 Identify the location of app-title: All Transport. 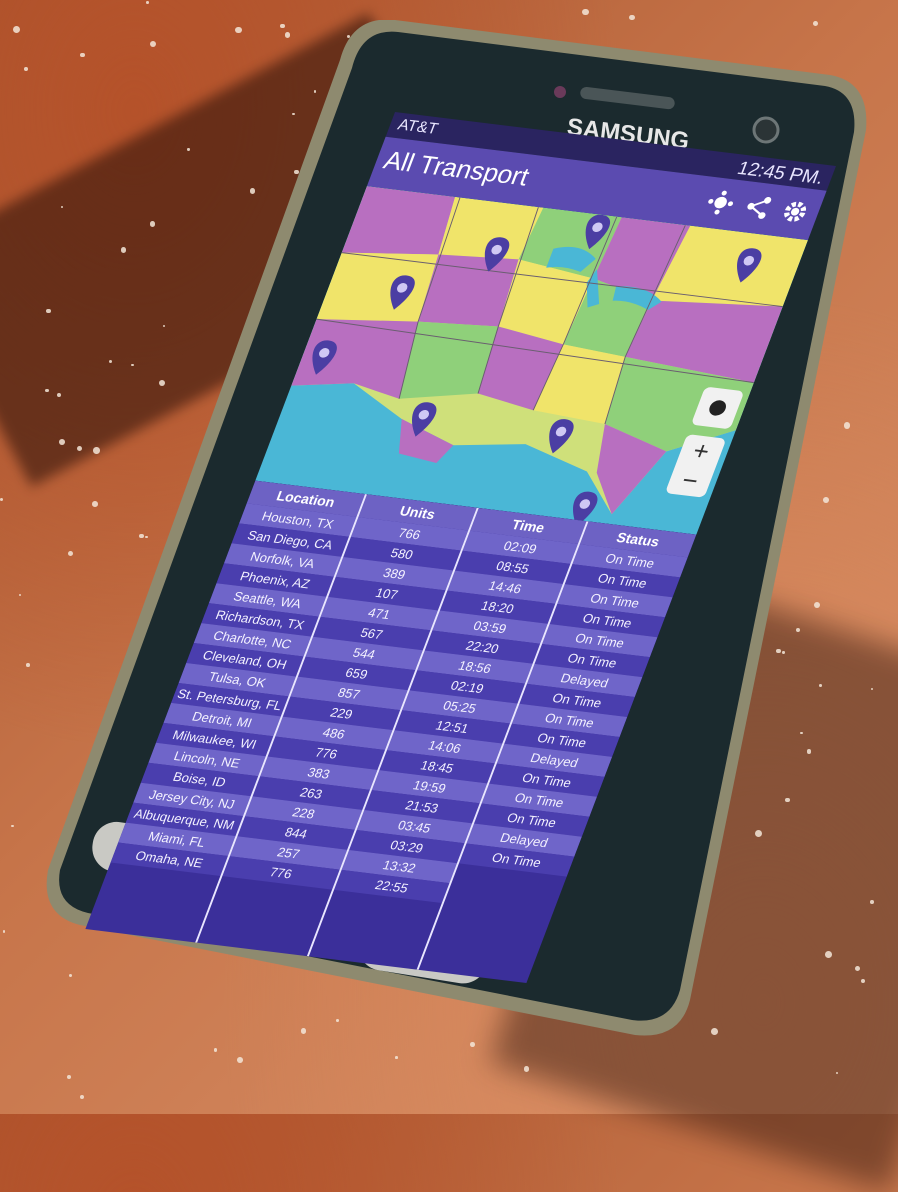
(456, 168).